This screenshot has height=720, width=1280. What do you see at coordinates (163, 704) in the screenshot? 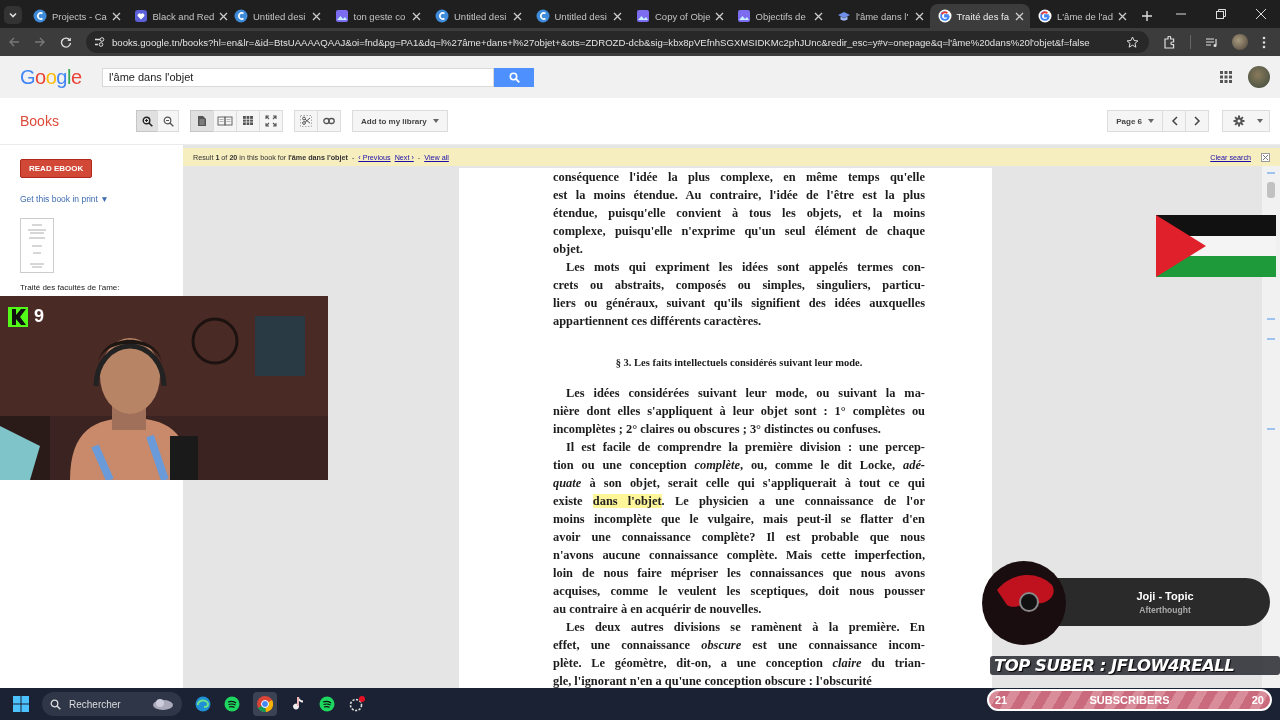
I see `cloud-icon` at bounding box center [163, 704].